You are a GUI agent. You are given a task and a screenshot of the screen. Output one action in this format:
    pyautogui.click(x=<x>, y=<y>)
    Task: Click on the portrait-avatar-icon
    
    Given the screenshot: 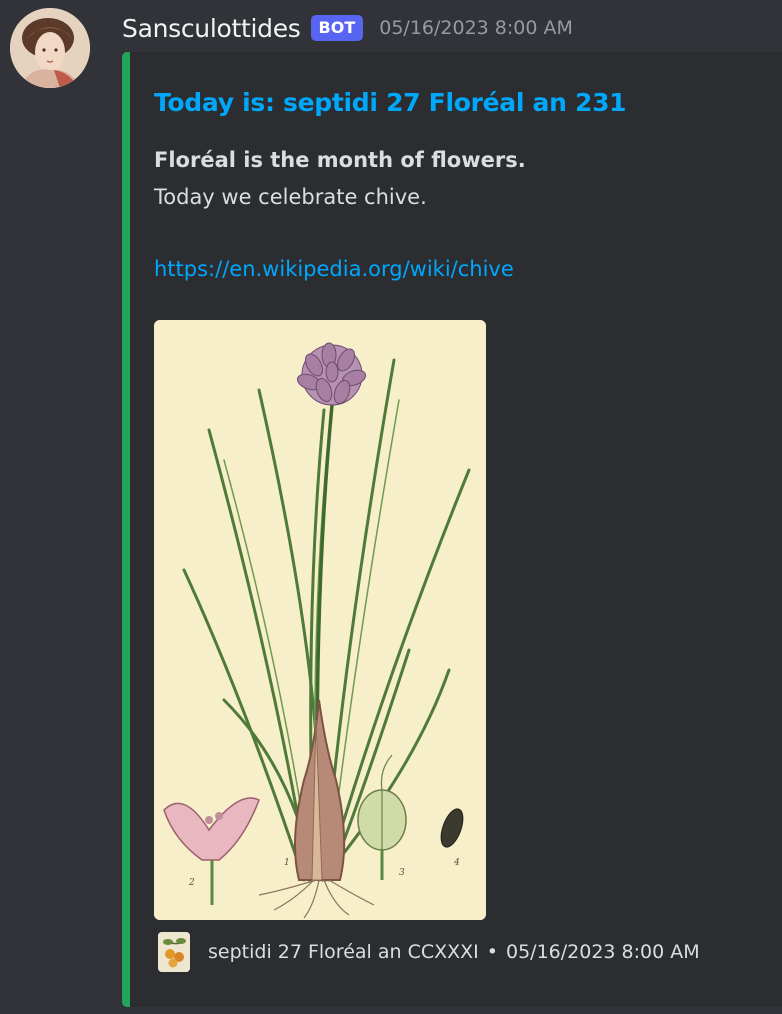 What is the action you would take?
    pyautogui.click(x=50, y=48)
    